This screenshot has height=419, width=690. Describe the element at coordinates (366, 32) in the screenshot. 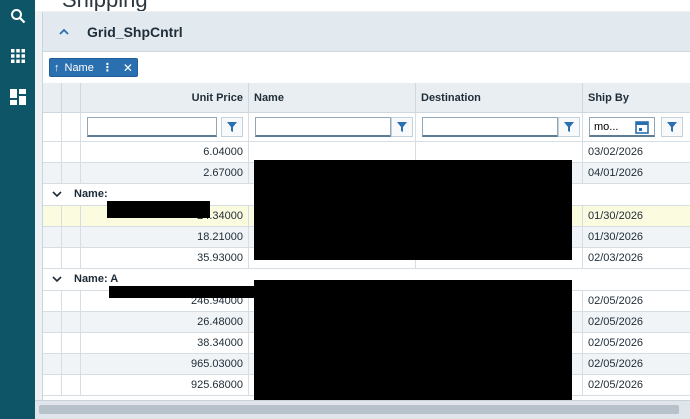

I see `panel-header: Grid_ShpCntrl` at that location.